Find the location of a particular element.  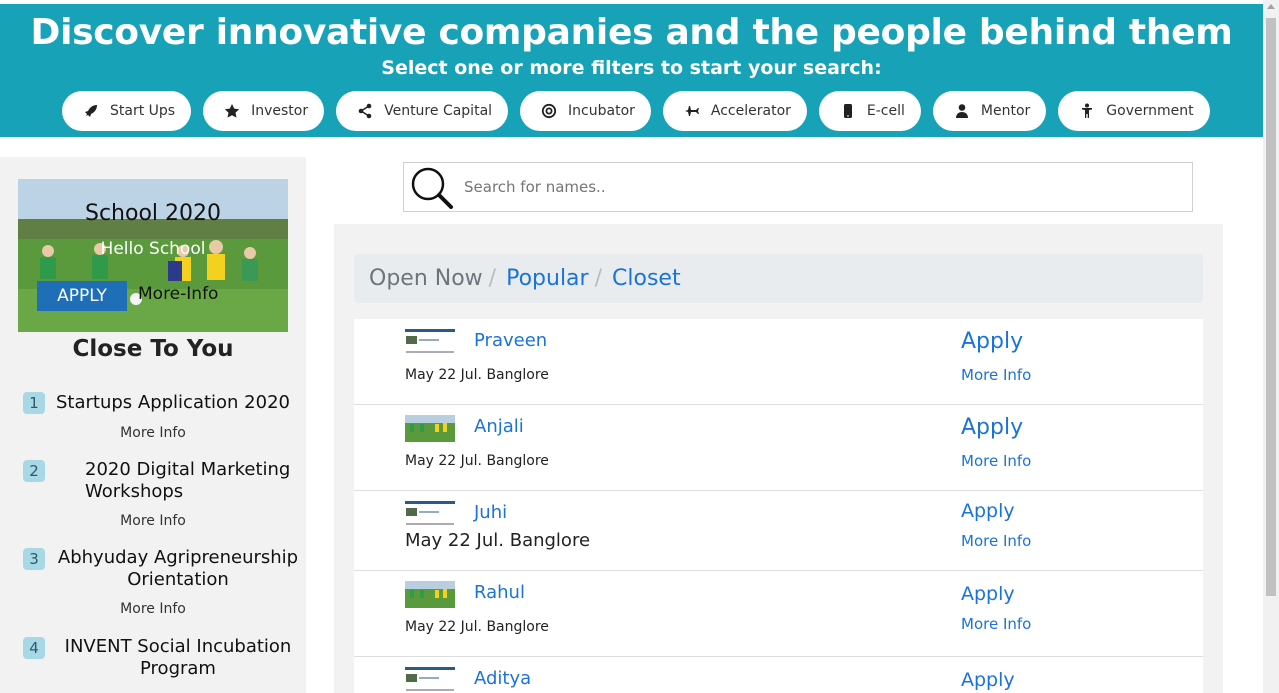

result-name: Rahul is located at coordinates (499, 592).